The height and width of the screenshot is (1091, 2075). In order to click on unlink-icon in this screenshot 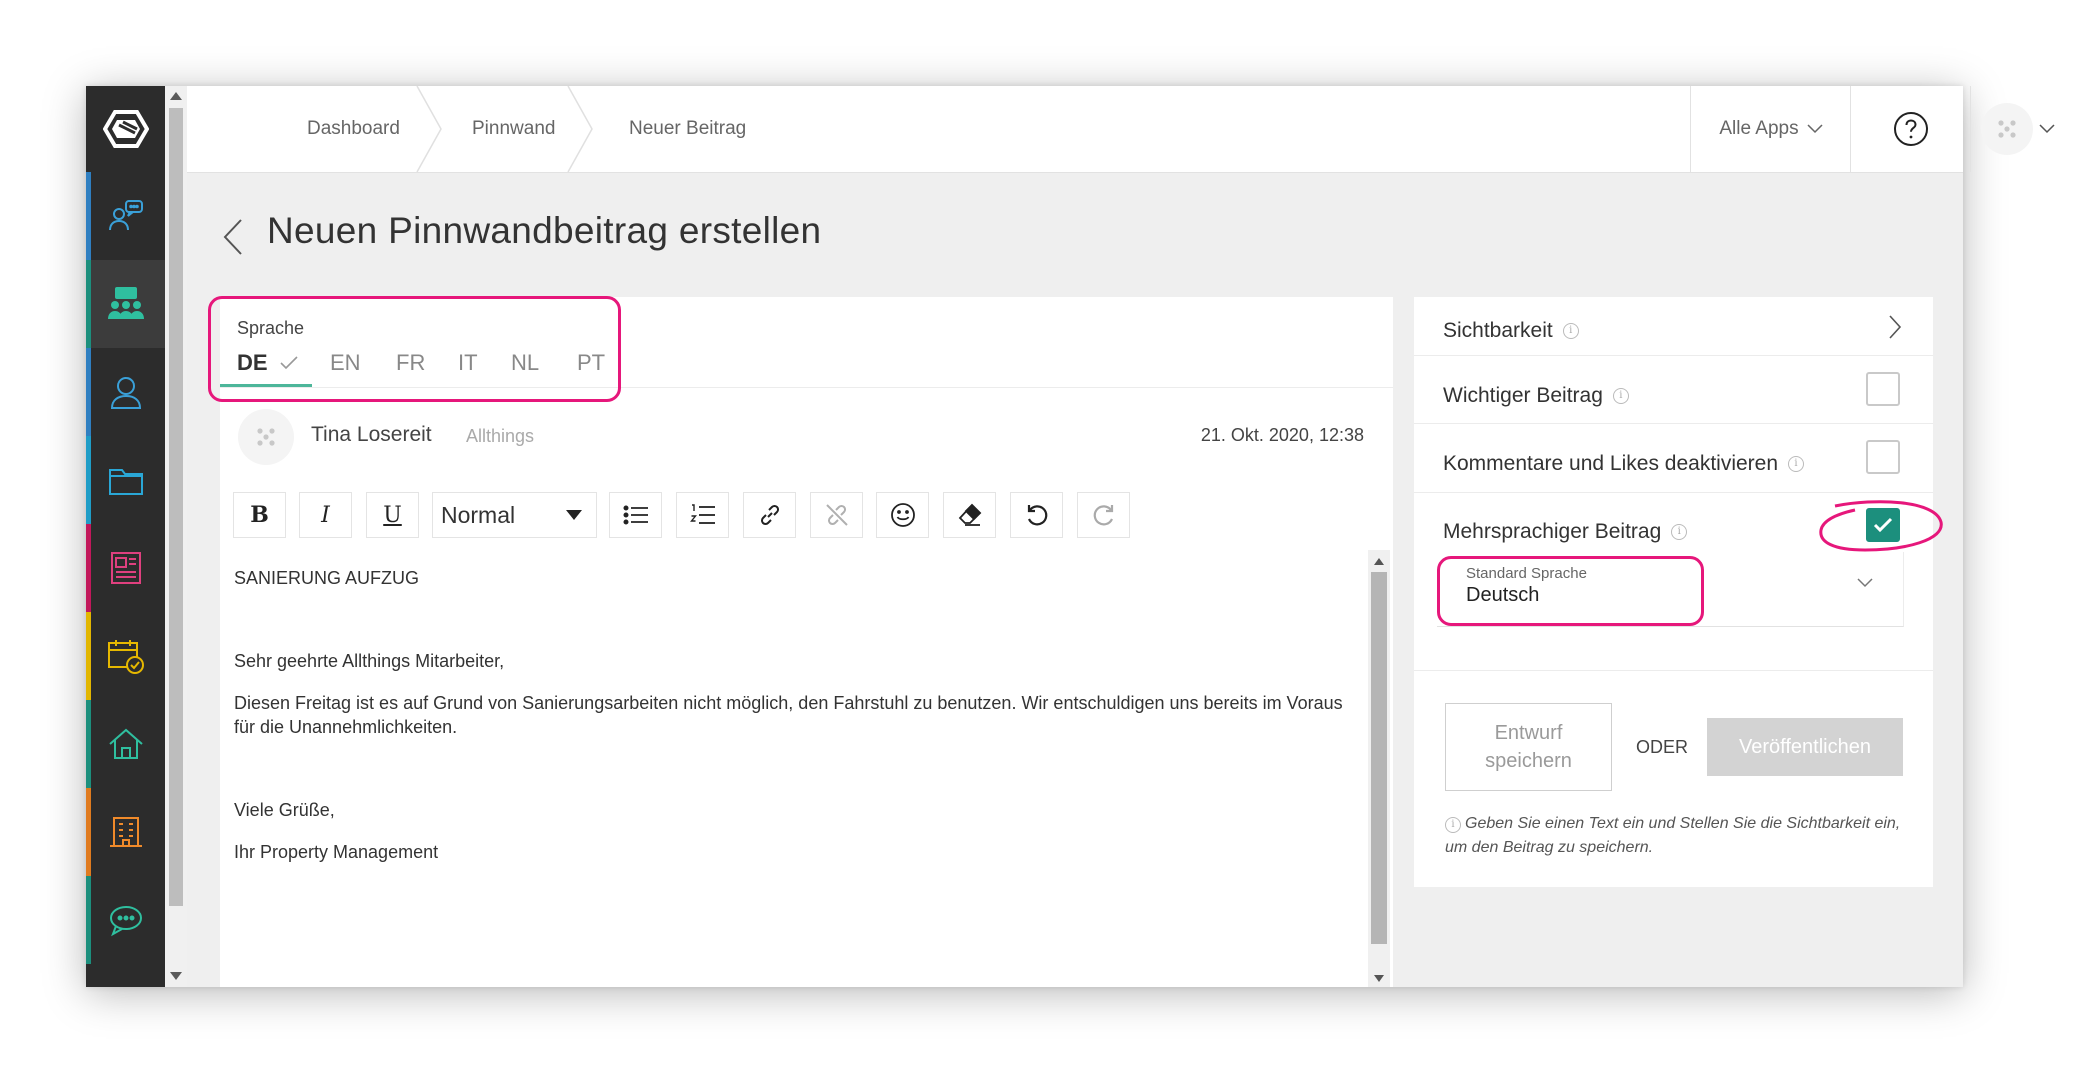, I will do `click(836, 515)`.